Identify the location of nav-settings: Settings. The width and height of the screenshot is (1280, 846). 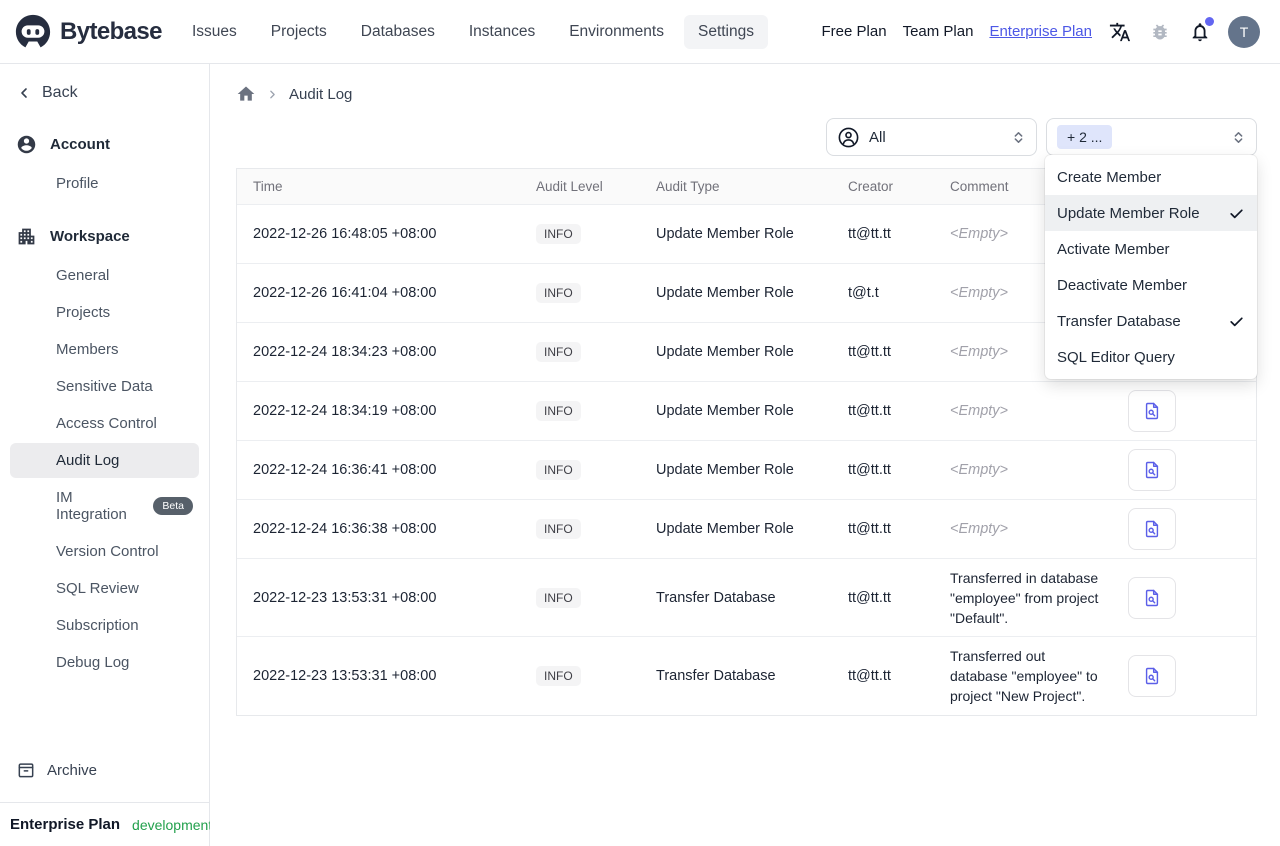
(725, 31).